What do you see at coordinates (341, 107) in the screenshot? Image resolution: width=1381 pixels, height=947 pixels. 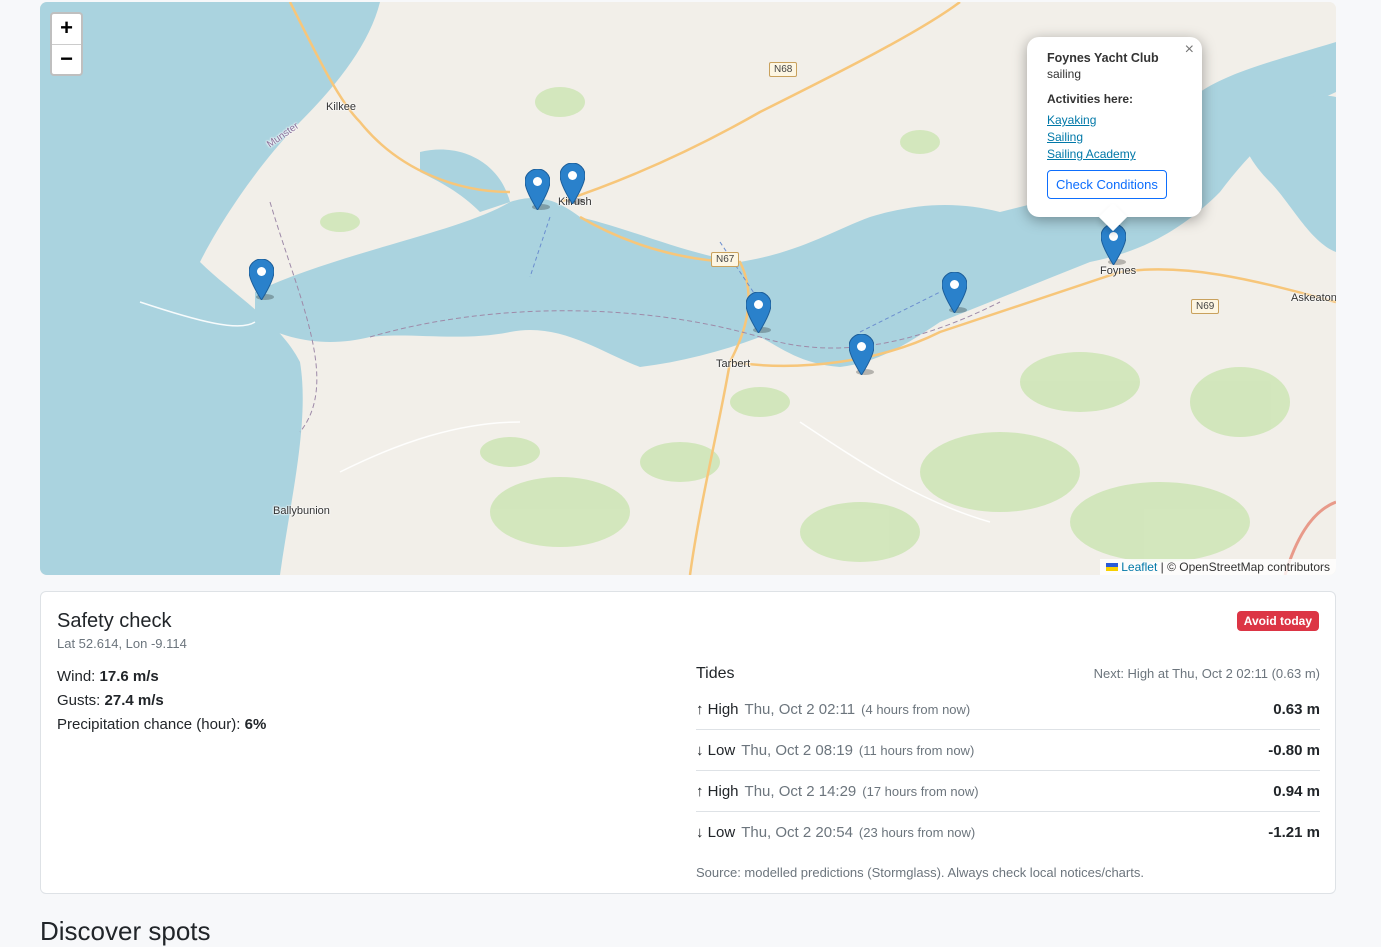 I see `place-label-kilkee: Kilkee` at bounding box center [341, 107].